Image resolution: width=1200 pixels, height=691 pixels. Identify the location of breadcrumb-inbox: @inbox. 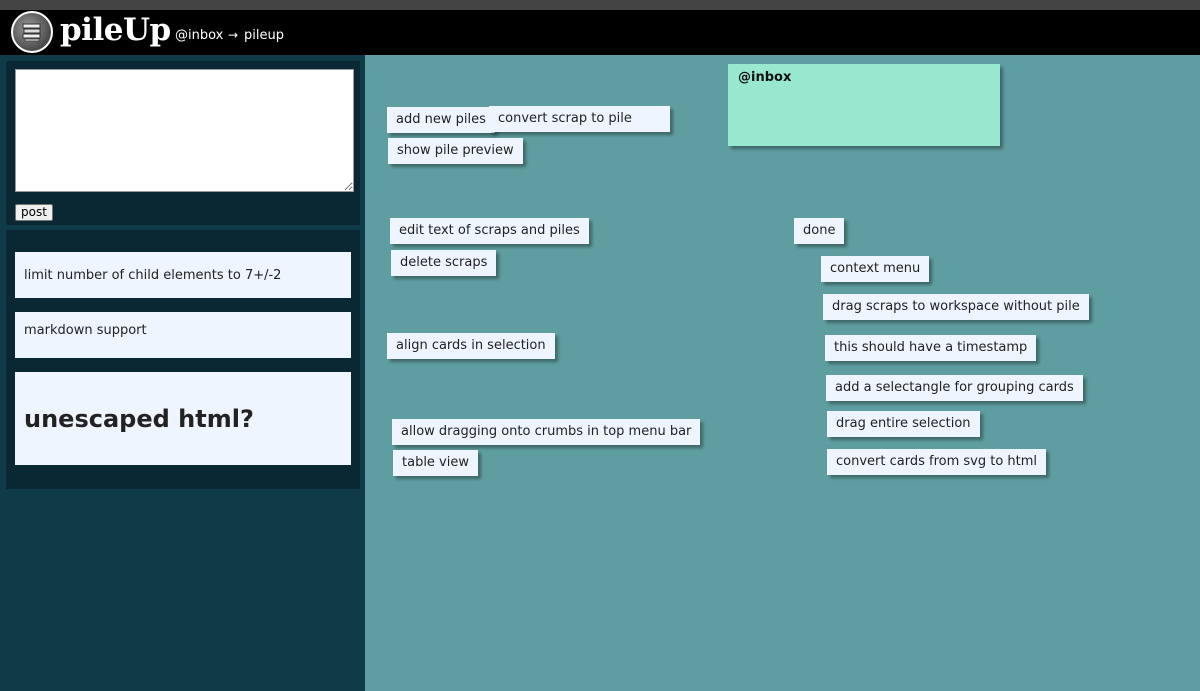
(199, 35).